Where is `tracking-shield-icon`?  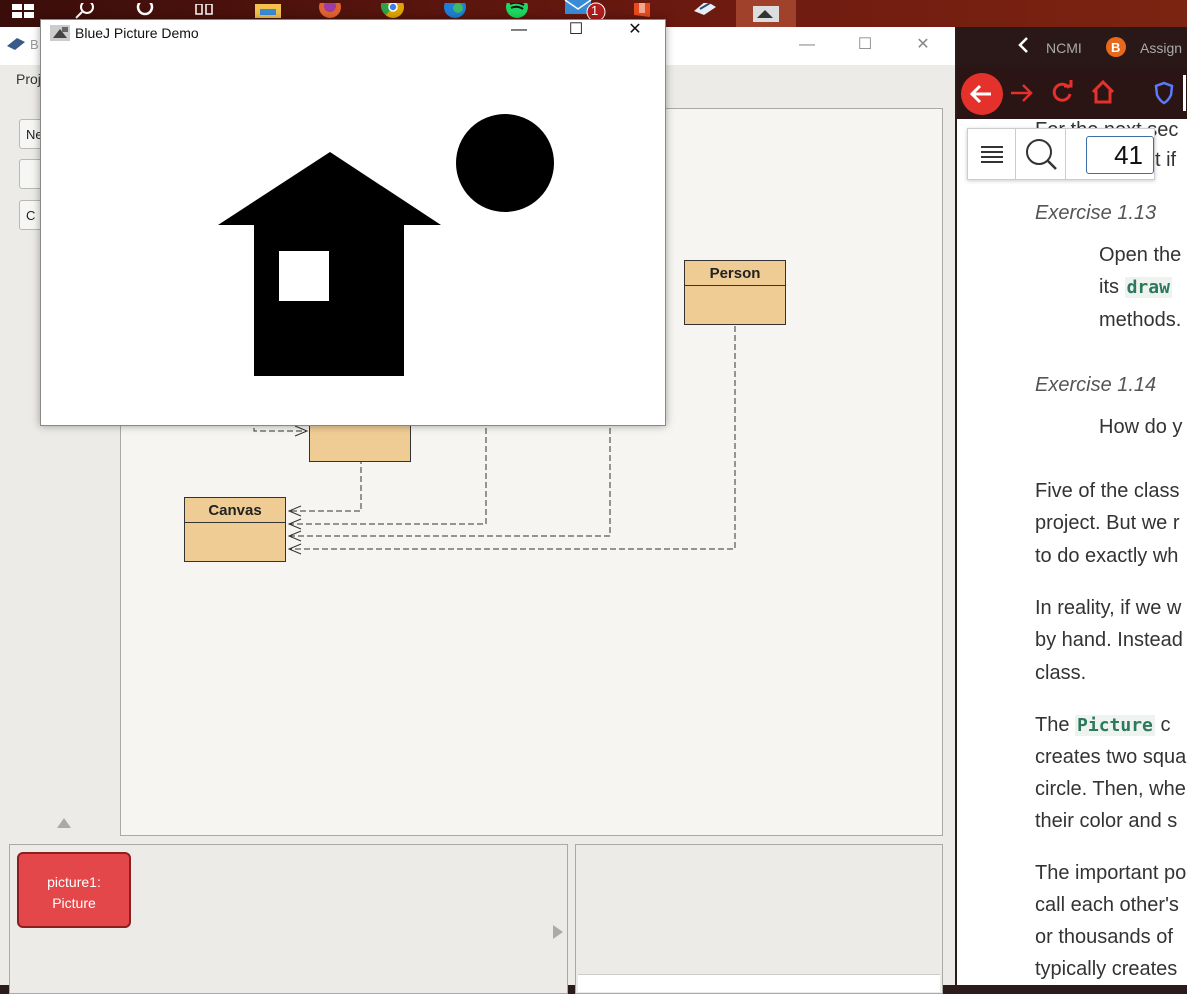 tracking-shield-icon is located at coordinates (1164, 95).